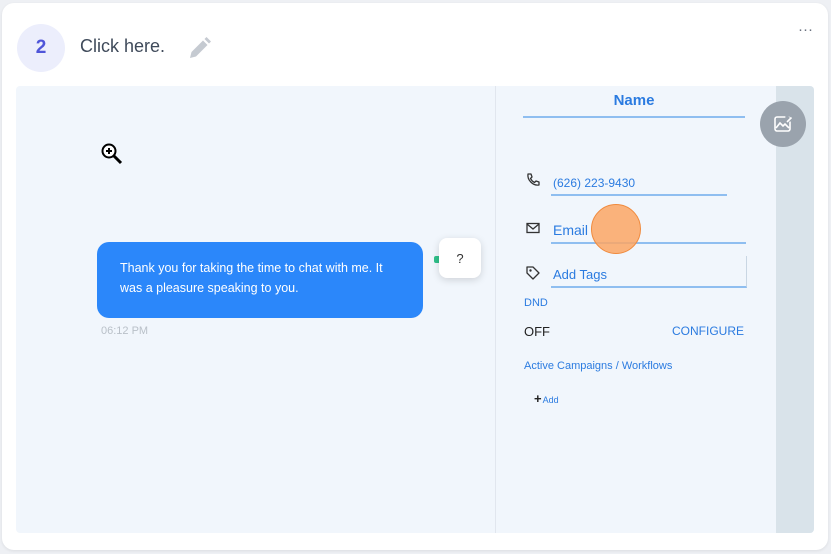 The image size is (831, 554). Describe the element at coordinates (533, 228) in the screenshot. I see `envelope-icon` at that location.